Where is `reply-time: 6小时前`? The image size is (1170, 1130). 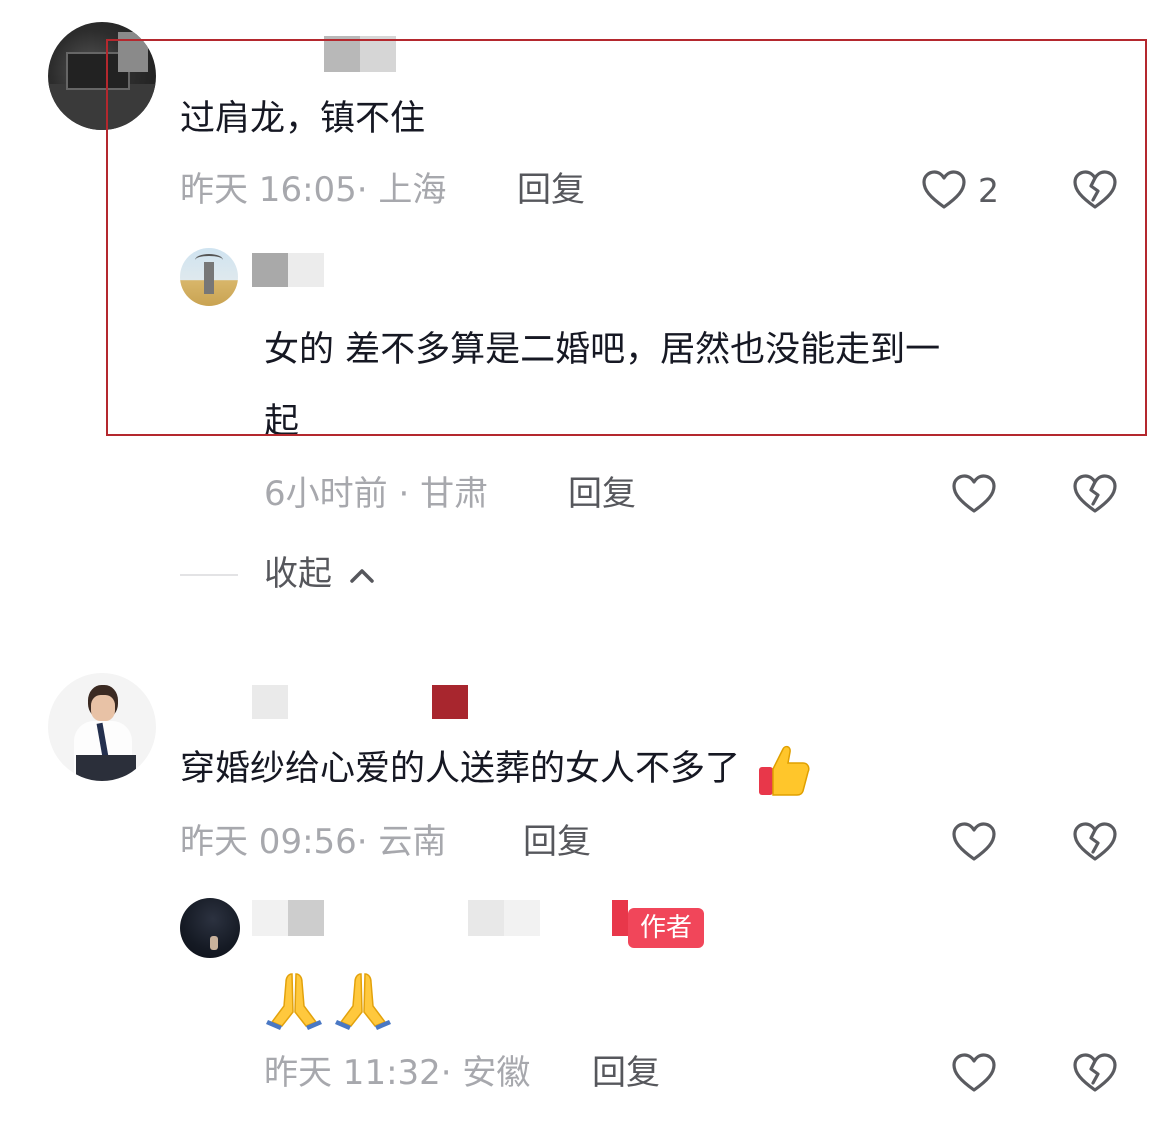 reply-time: 6小时前 is located at coordinates (326, 494).